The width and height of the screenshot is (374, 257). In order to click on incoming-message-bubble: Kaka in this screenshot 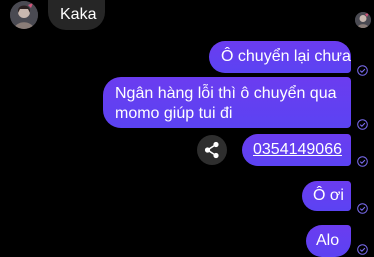, I will do `click(76, 15)`.